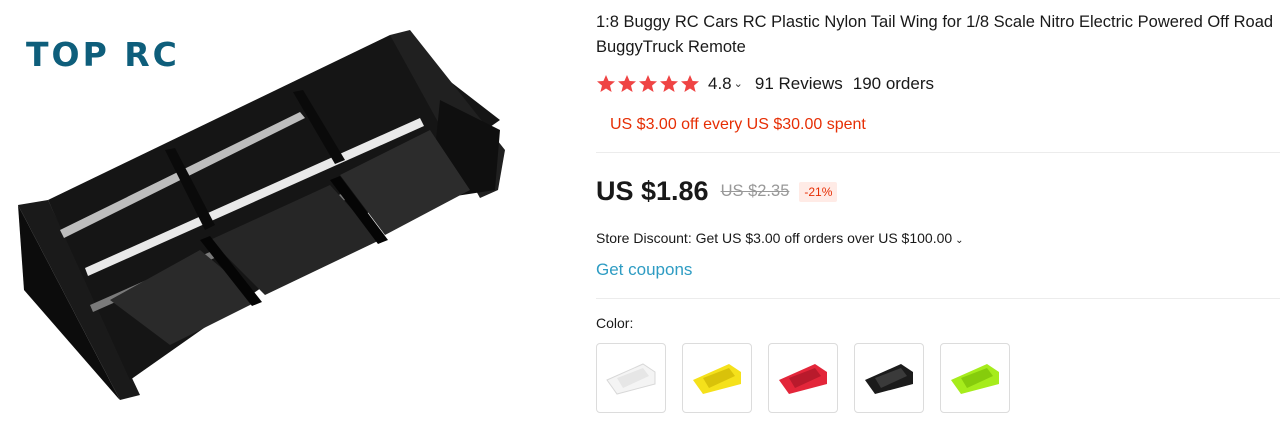 The image size is (1280, 427). I want to click on brand-logo: TOP RC, so click(103, 54).